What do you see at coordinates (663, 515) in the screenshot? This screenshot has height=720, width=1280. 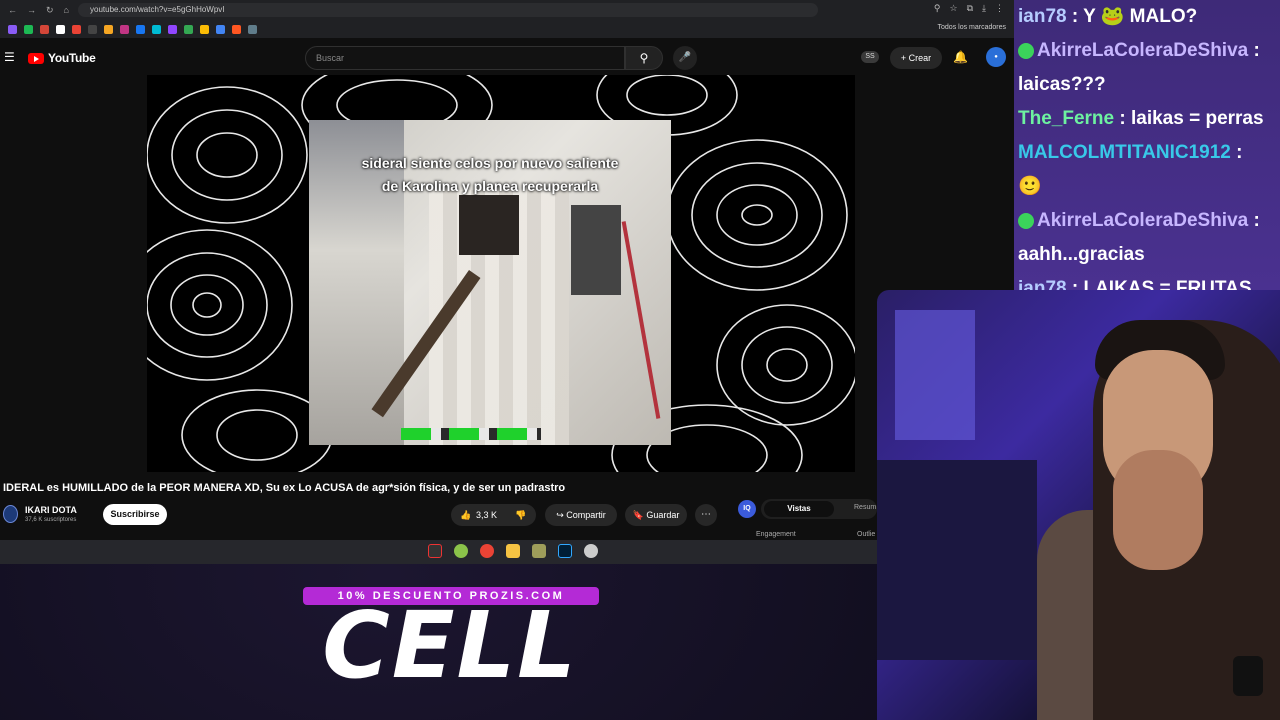 I see `save-label: Guardar` at bounding box center [663, 515].